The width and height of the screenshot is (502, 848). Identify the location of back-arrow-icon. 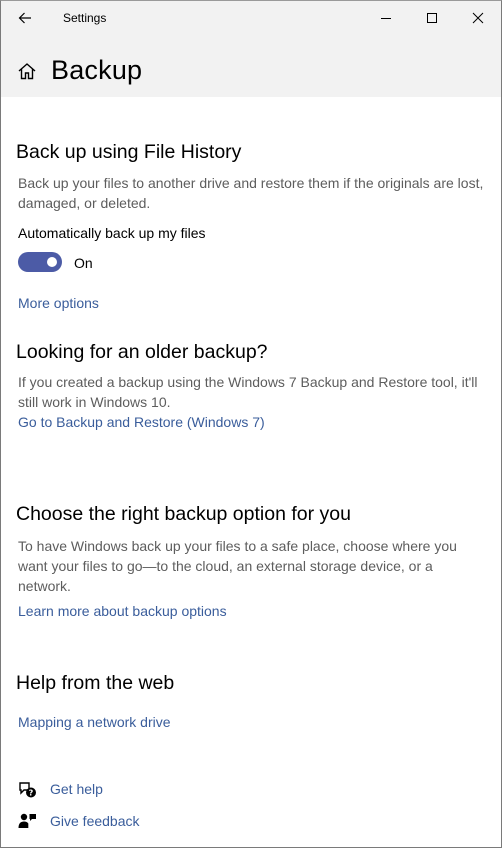
(24, 18).